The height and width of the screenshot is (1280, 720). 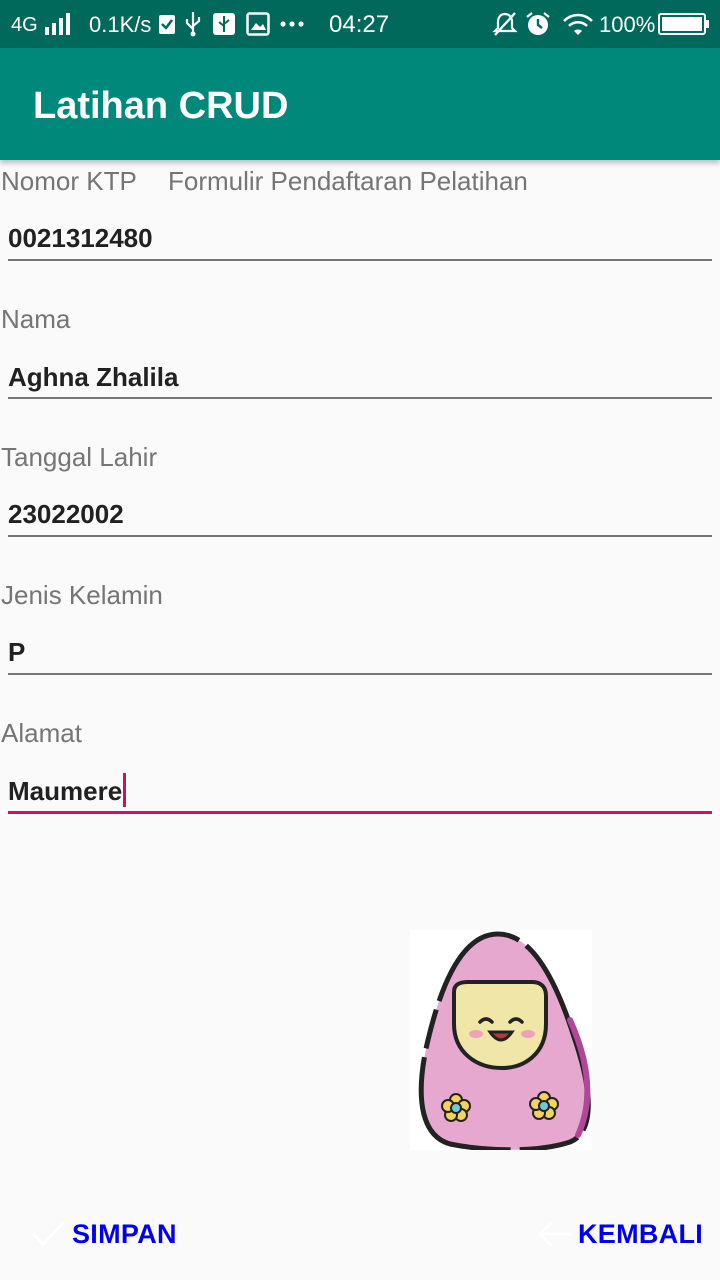 What do you see at coordinates (80, 238) in the screenshot?
I see `input-nomor-ktp: 0021312480` at bounding box center [80, 238].